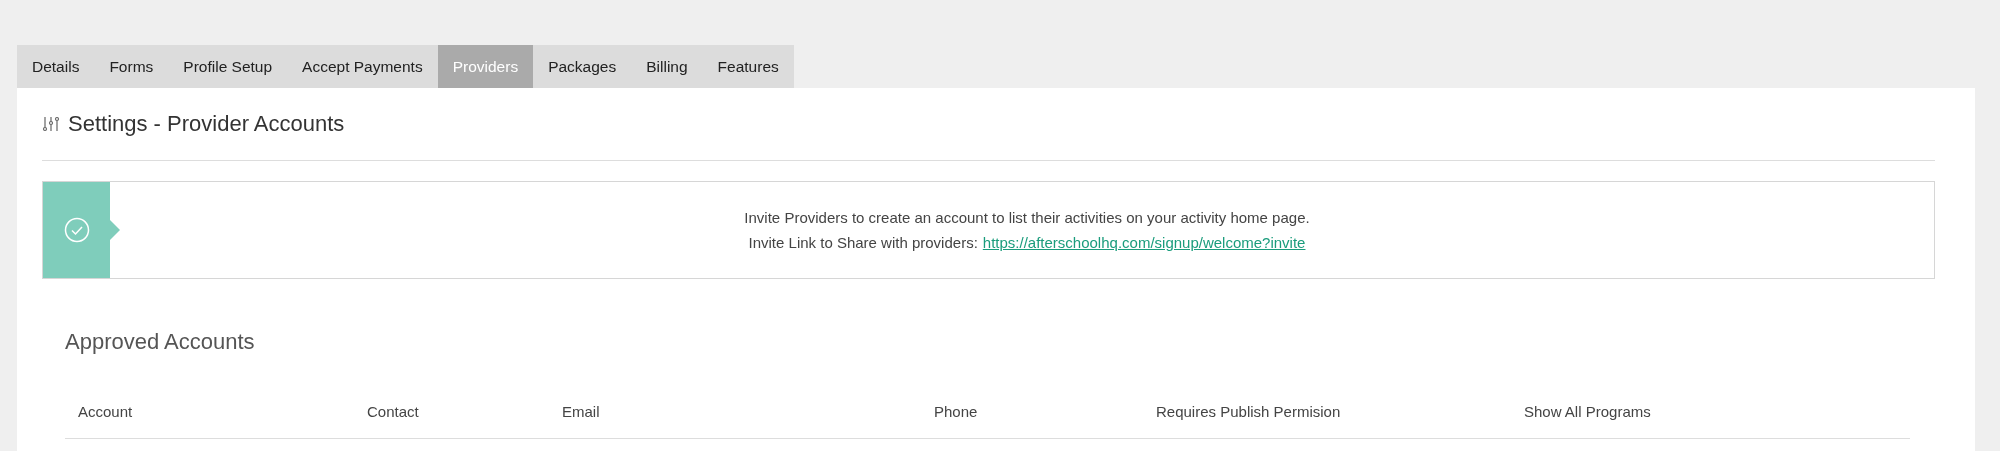 The image size is (2000, 451). What do you see at coordinates (1027, 217) in the screenshot?
I see `banner-message: Invite Providers to create an account to list their activities on your activity home page.` at bounding box center [1027, 217].